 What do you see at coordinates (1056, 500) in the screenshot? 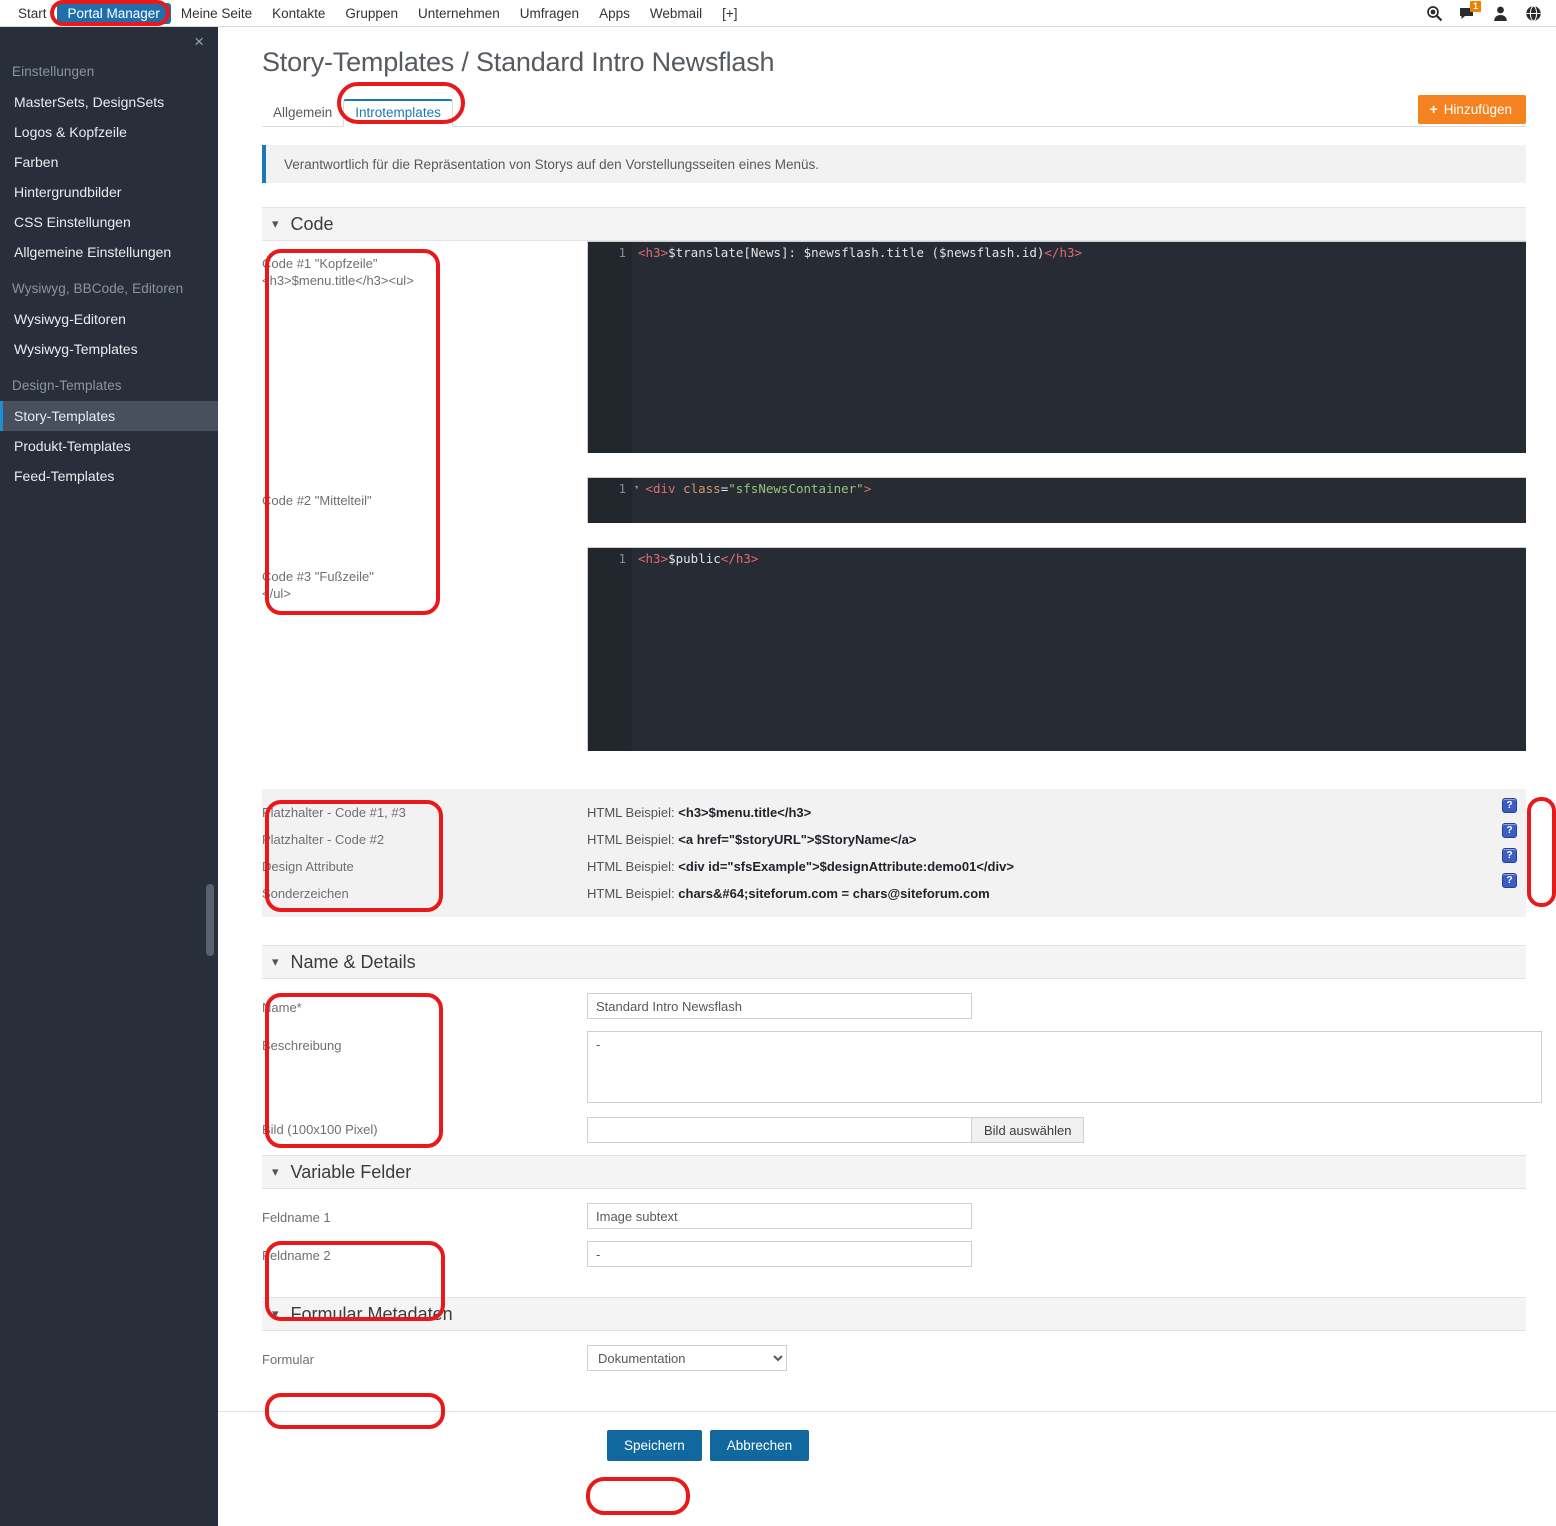
I see `code-editor-2: 1 ▾ <div class="sfsNewsContainer">` at bounding box center [1056, 500].